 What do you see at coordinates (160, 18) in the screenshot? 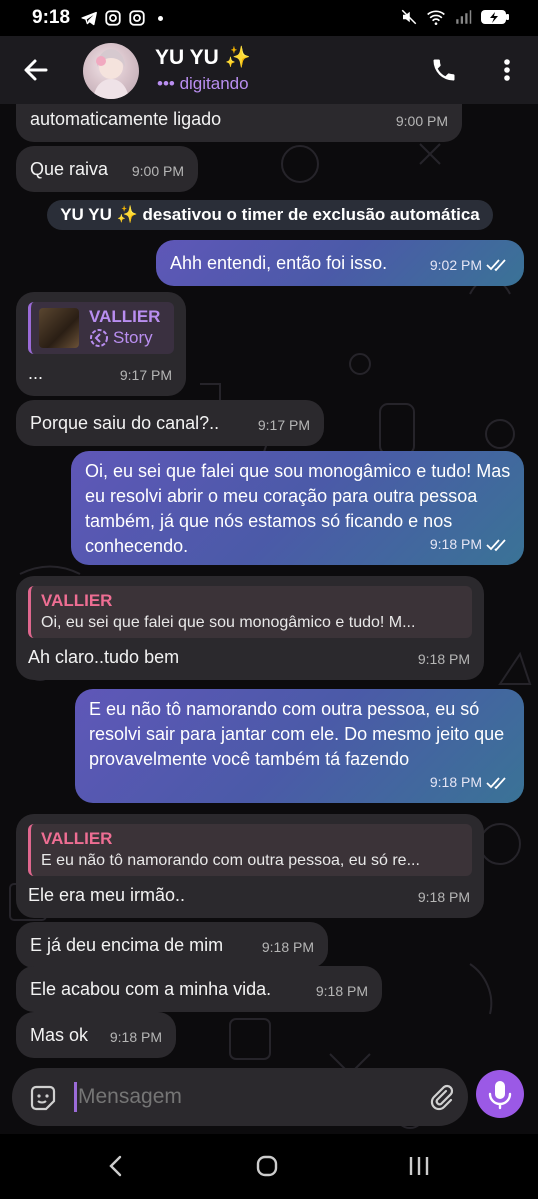
I see `notification-dot-icon` at bounding box center [160, 18].